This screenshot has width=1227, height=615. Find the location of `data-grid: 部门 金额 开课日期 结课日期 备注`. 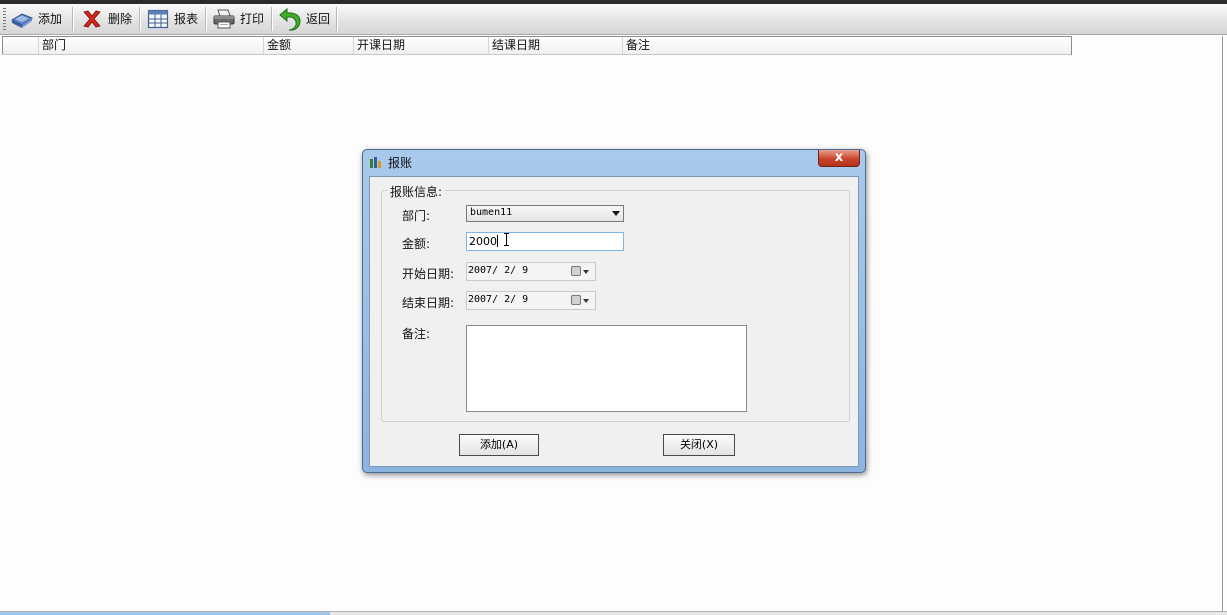

data-grid: 部门 金额 开课日期 结课日期 备注 is located at coordinates (537, 45).